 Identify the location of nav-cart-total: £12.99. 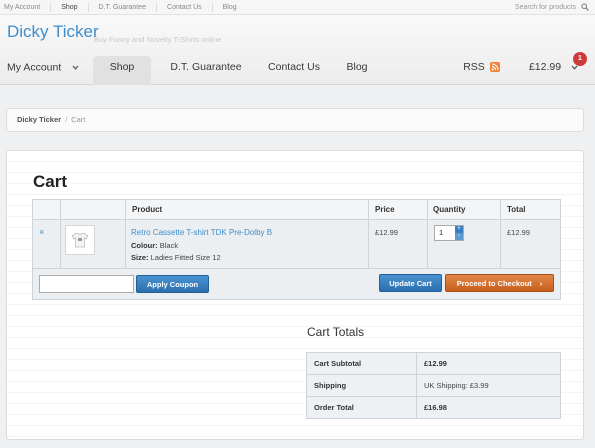
(545, 70).